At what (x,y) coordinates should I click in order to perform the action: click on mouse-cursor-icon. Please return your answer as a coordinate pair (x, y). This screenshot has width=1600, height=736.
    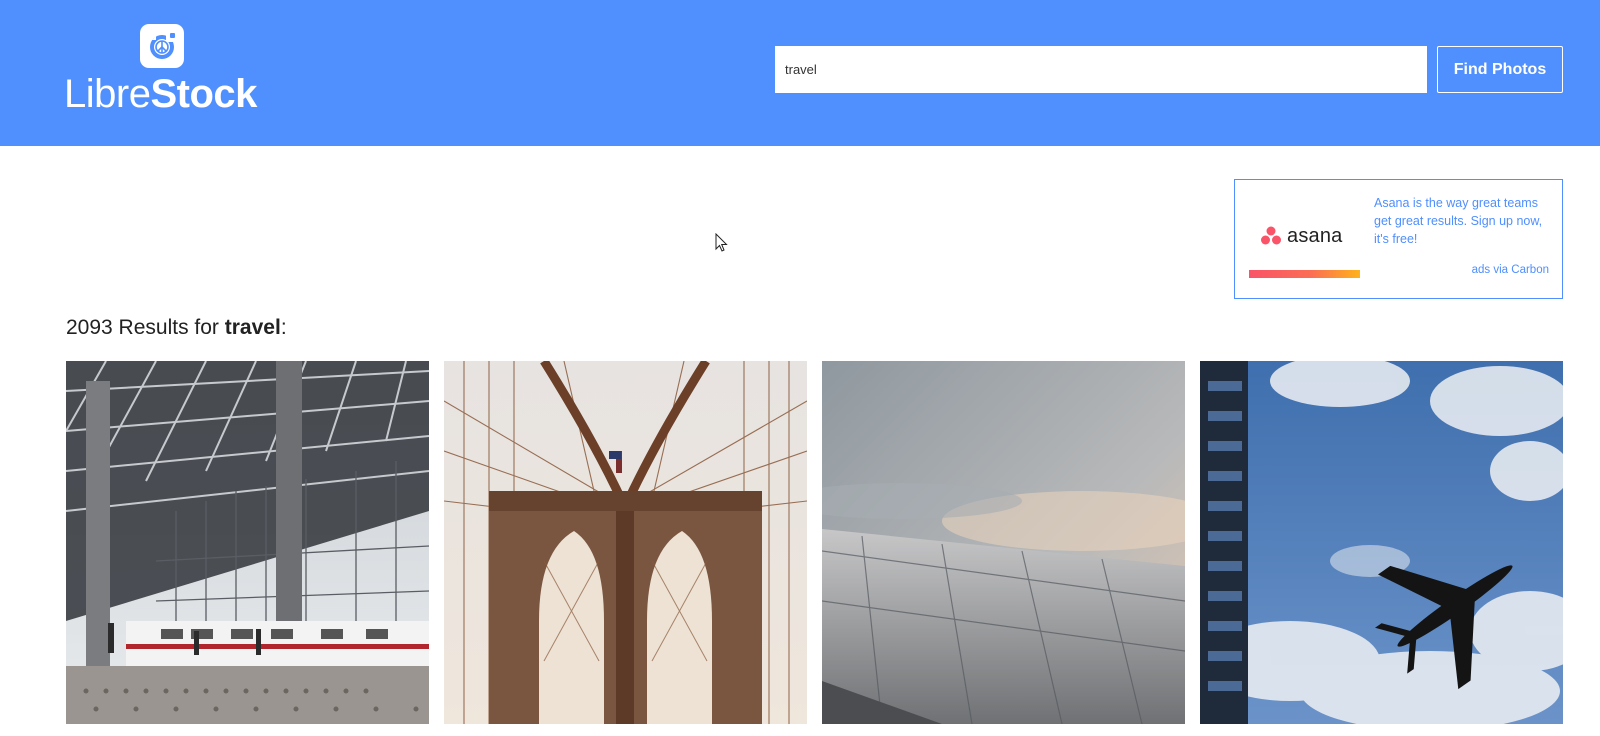
    Looking at the image, I should click on (721, 242).